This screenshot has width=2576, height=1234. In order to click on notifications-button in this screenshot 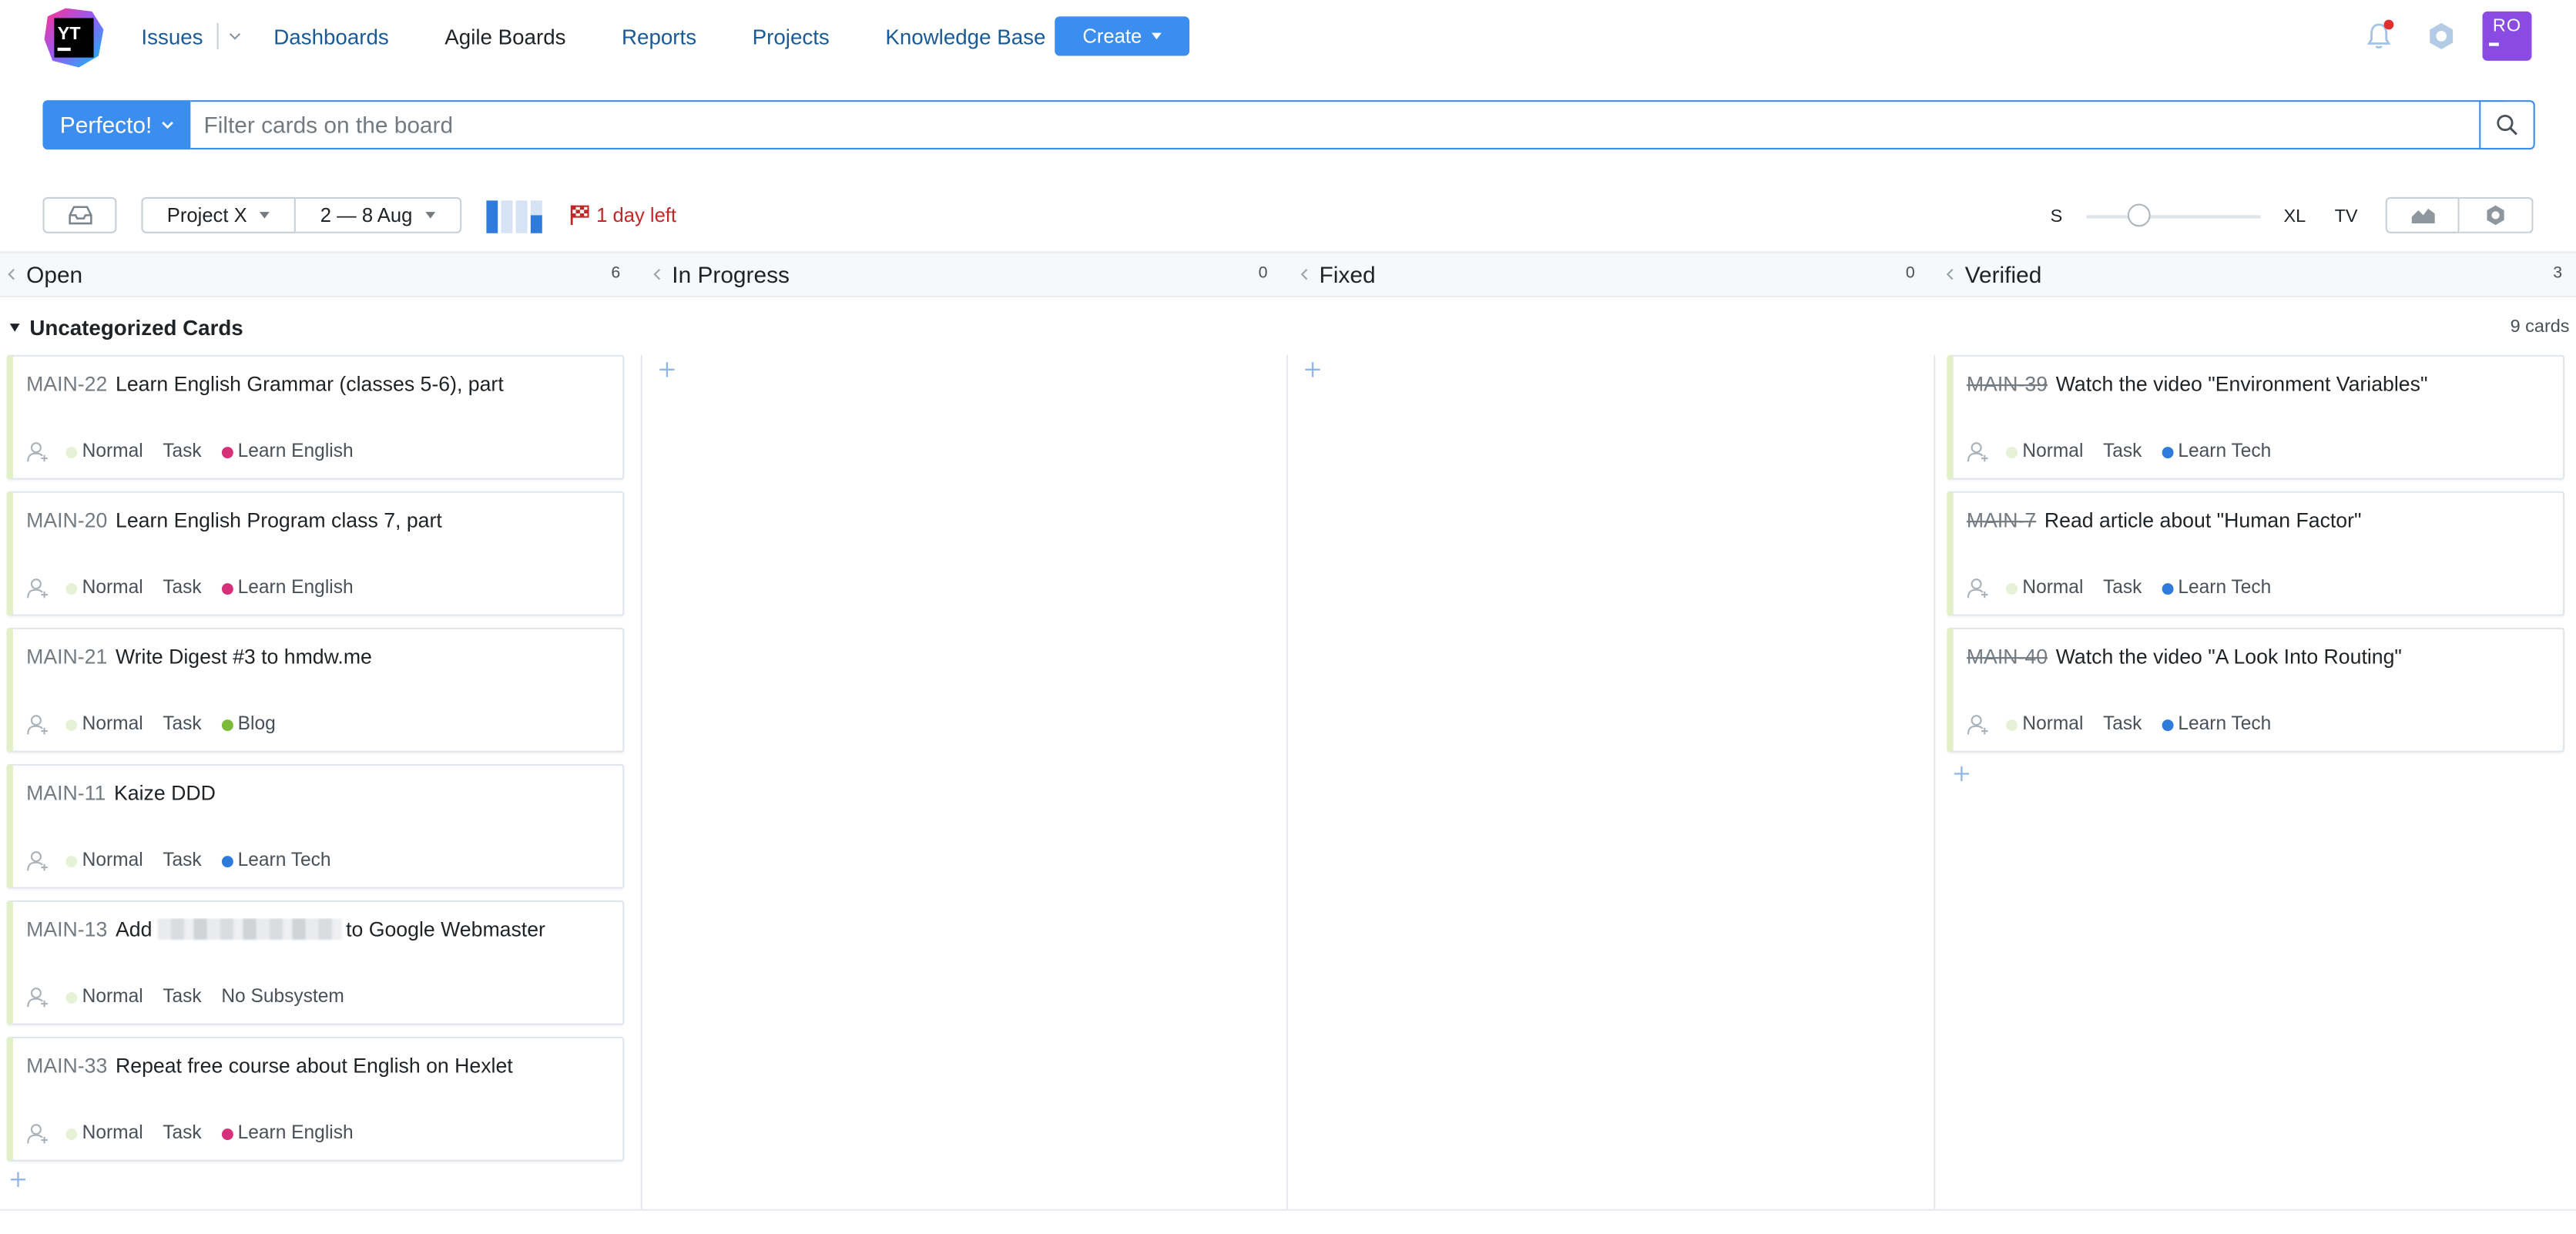, I will do `click(2379, 36)`.